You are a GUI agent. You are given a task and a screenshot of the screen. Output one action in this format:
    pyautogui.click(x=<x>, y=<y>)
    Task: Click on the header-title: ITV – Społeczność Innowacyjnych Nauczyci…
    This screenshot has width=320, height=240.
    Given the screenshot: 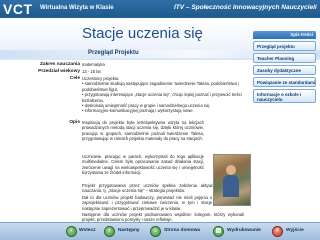 What is the action you would take?
    pyautogui.click(x=245, y=7)
    